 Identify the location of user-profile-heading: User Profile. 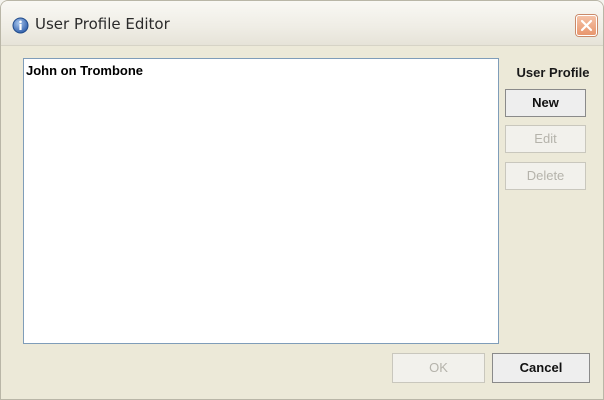
(553, 72).